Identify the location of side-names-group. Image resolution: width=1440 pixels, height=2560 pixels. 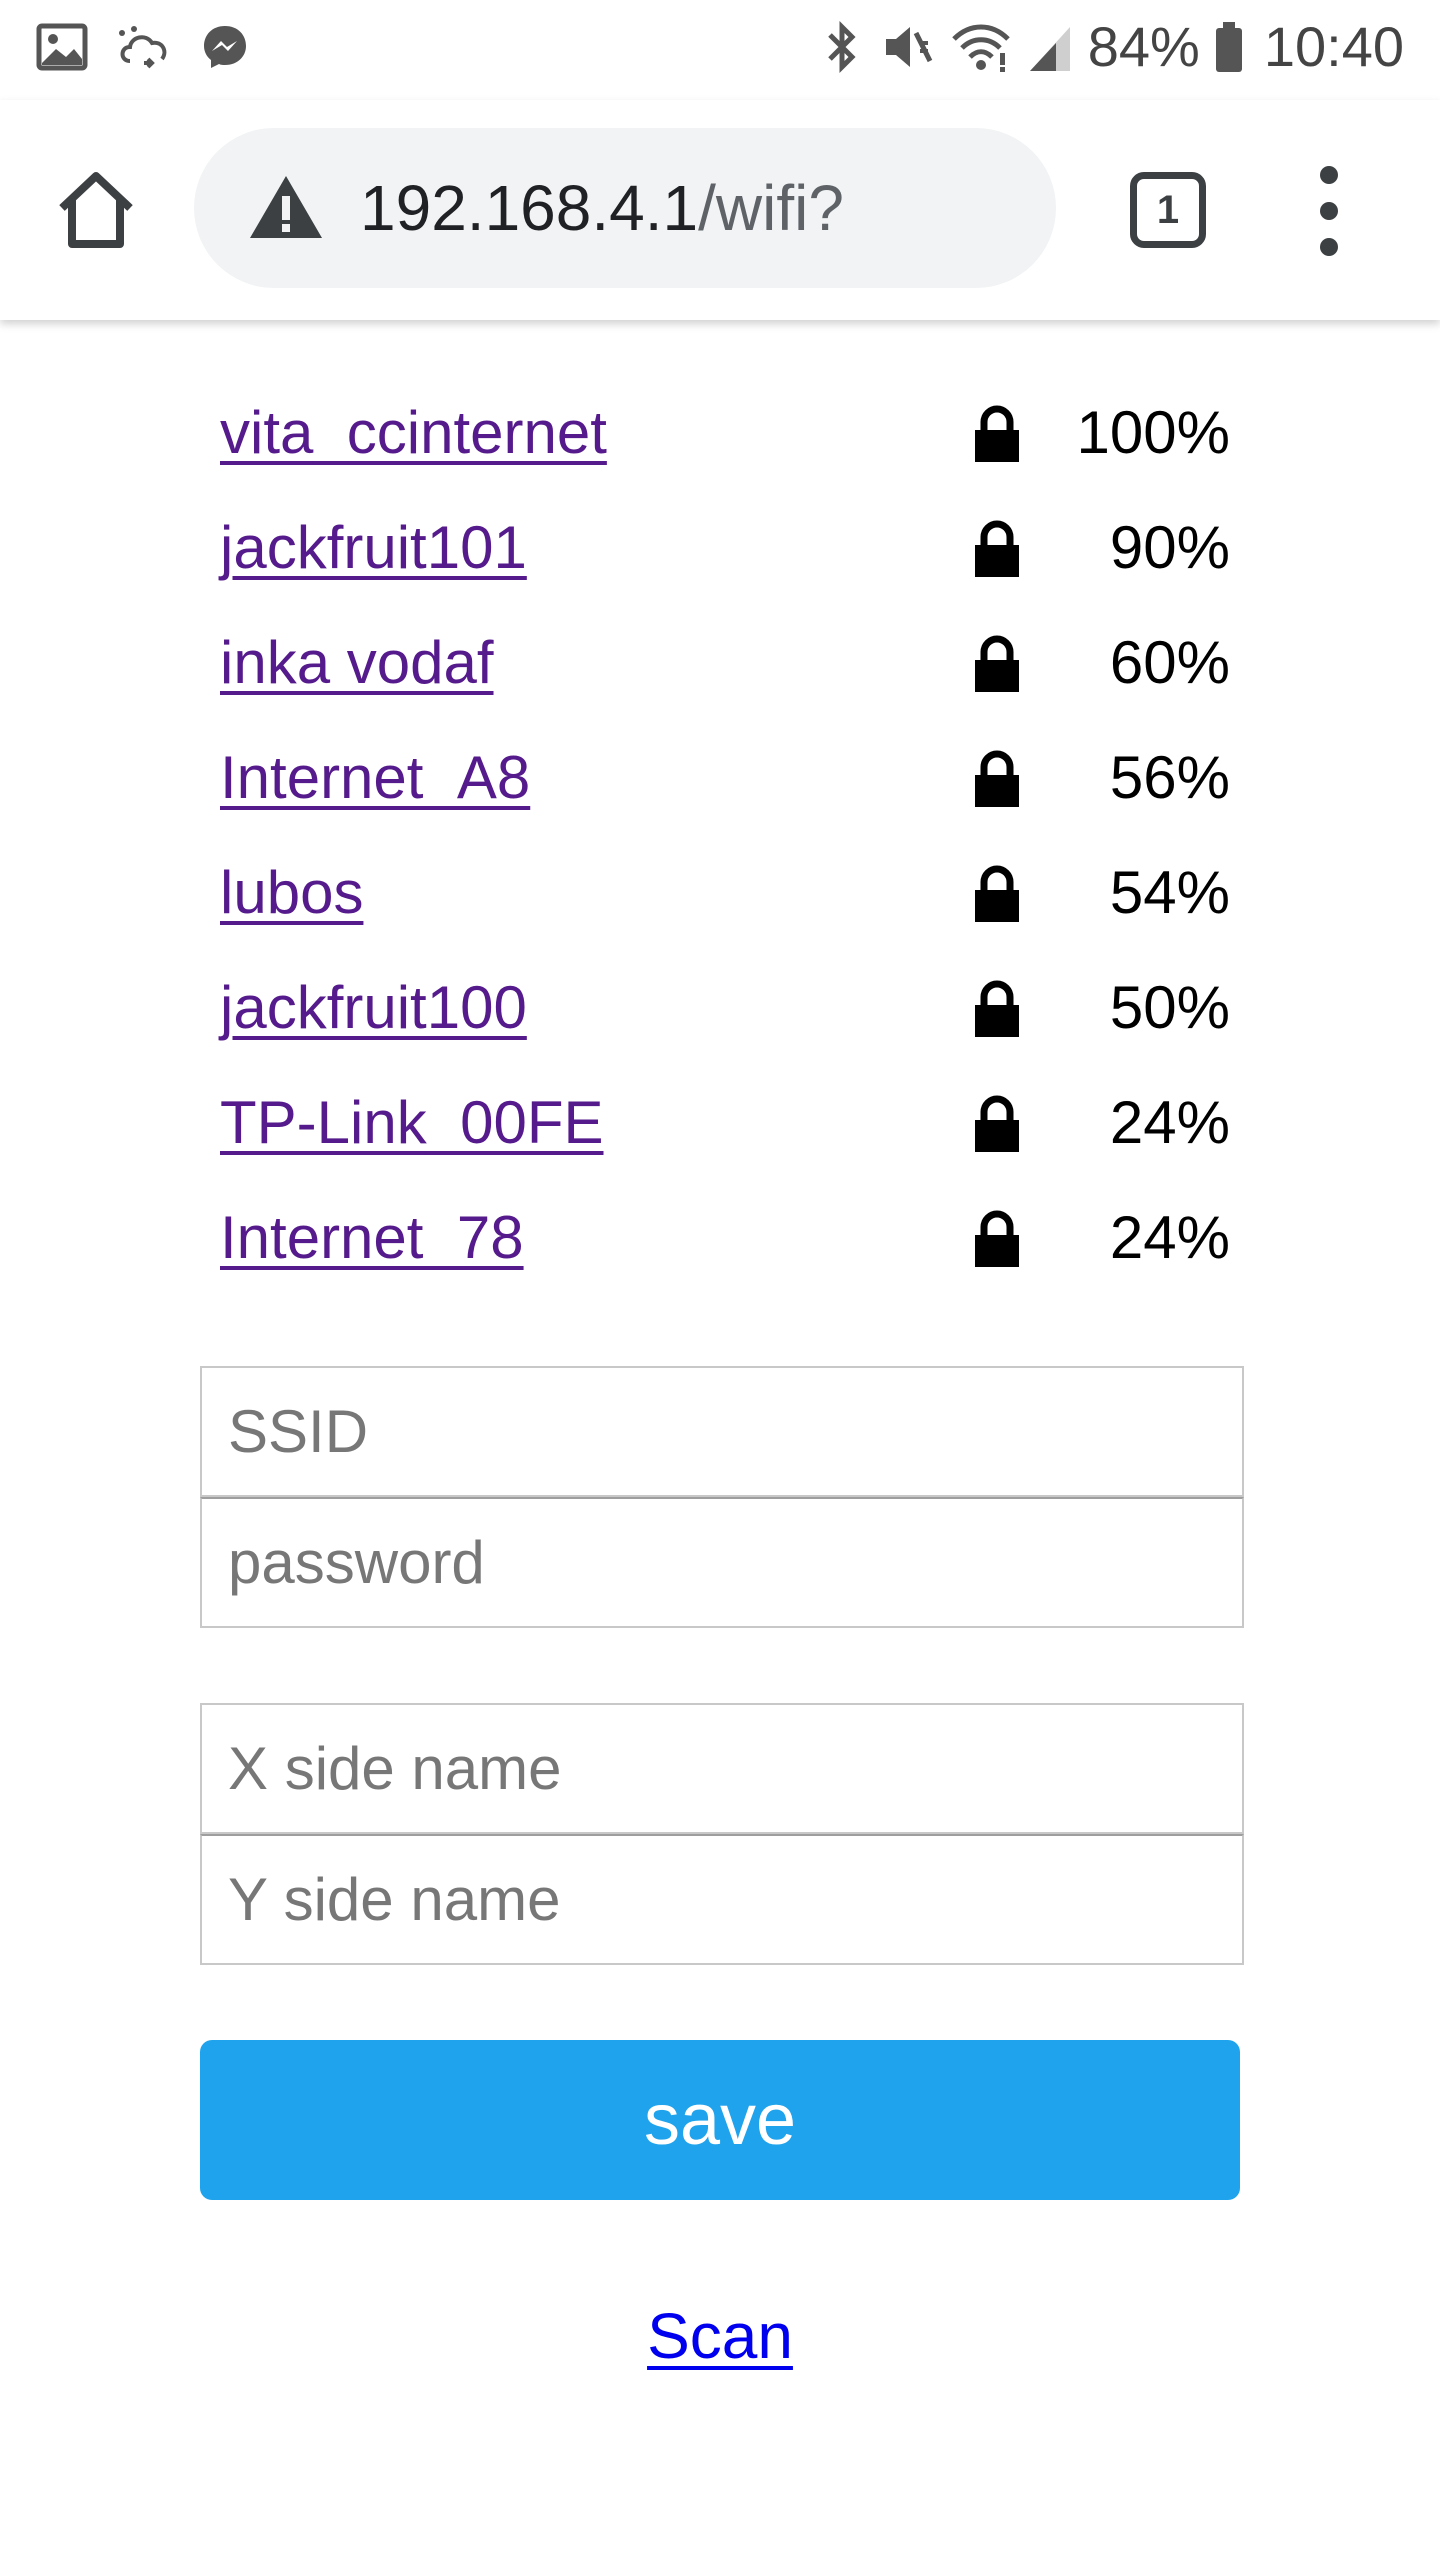
(722, 1834).